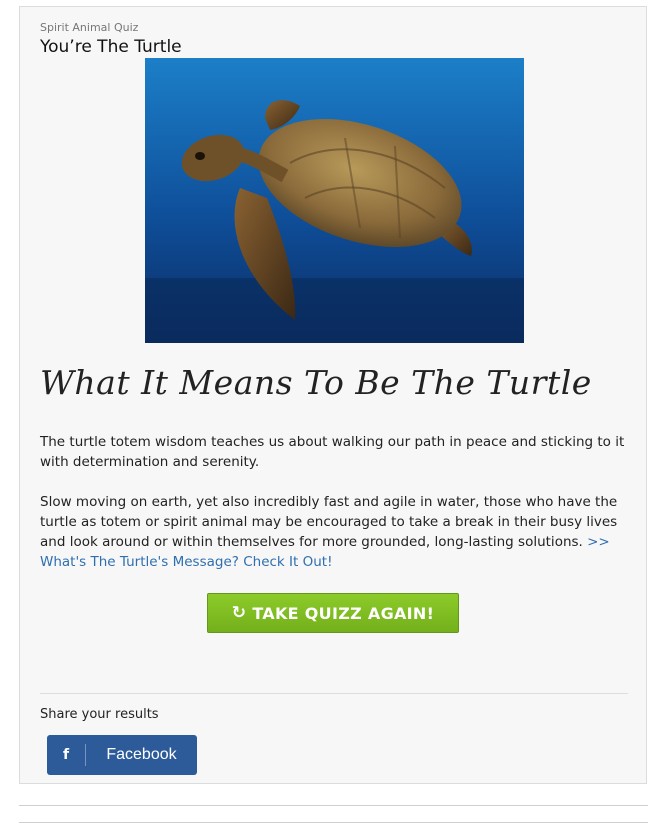 The image size is (666, 832). What do you see at coordinates (111, 47) in the screenshot?
I see `result-title: You’re The Turtle` at bounding box center [111, 47].